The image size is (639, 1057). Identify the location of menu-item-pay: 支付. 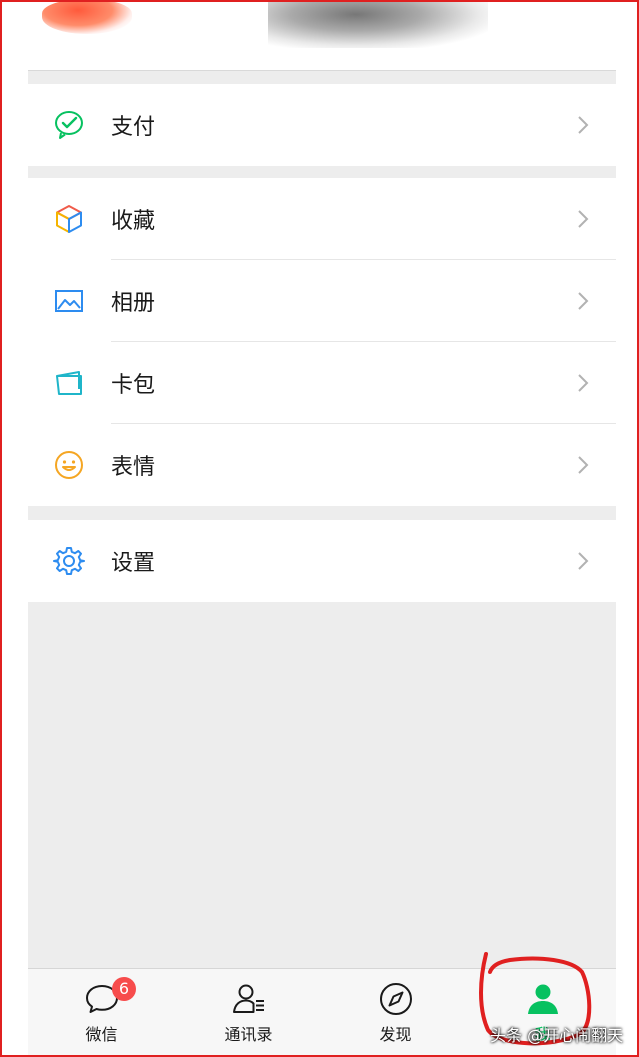
(322, 125).